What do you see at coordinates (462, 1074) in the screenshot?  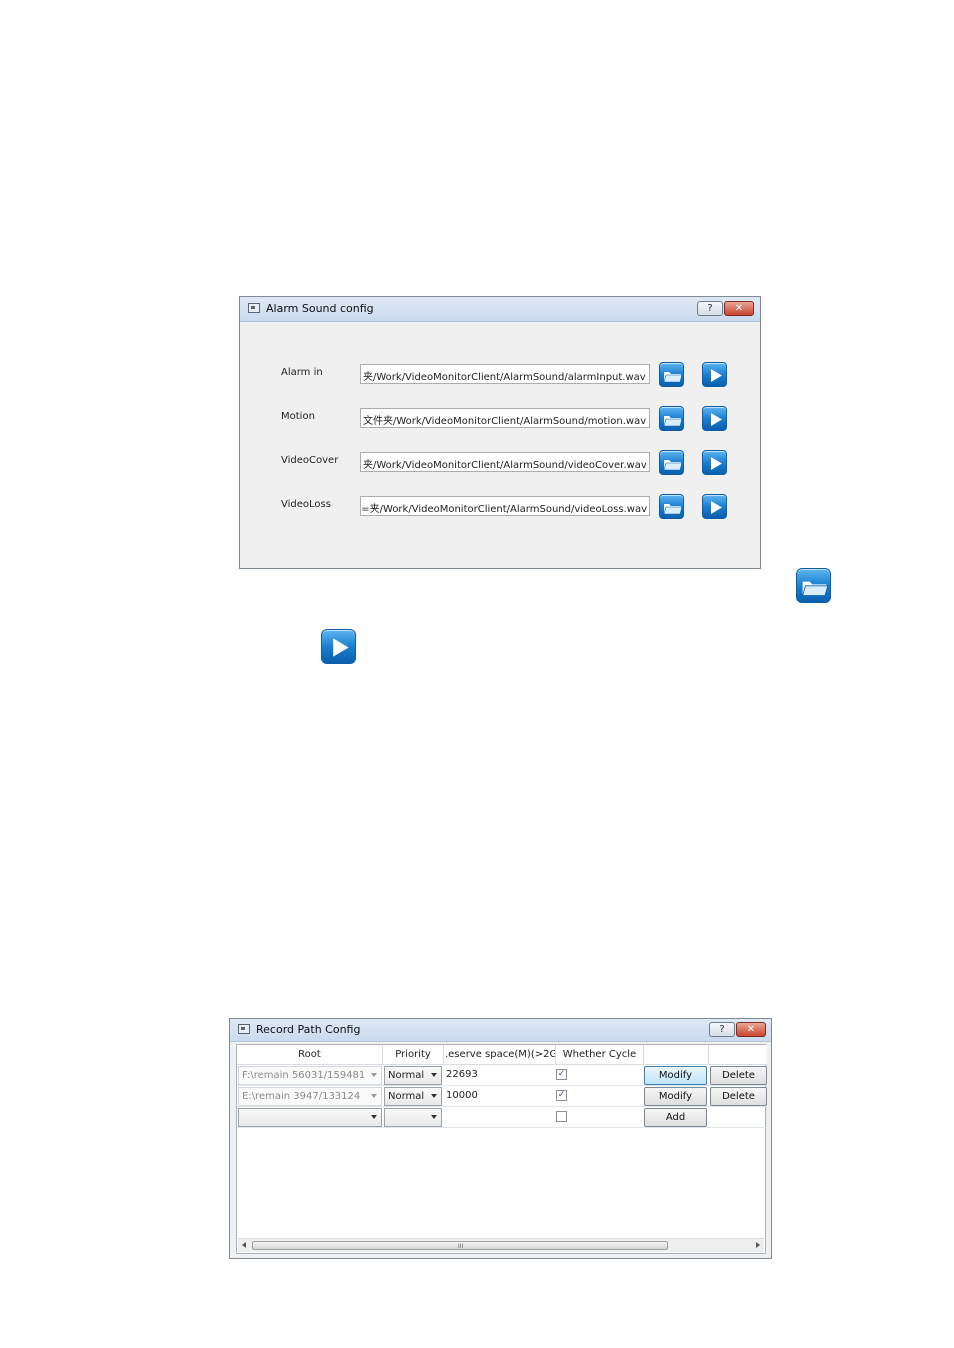 I see `reserve-space-value: 22693` at bounding box center [462, 1074].